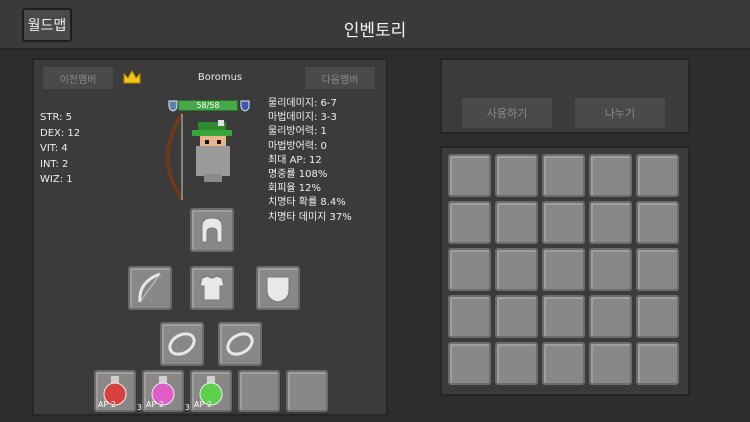 The height and width of the screenshot is (422, 750). What do you see at coordinates (295, 189) in the screenshot?
I see `derived-stat: 회피율 12%` at bounding box center [295, 189].